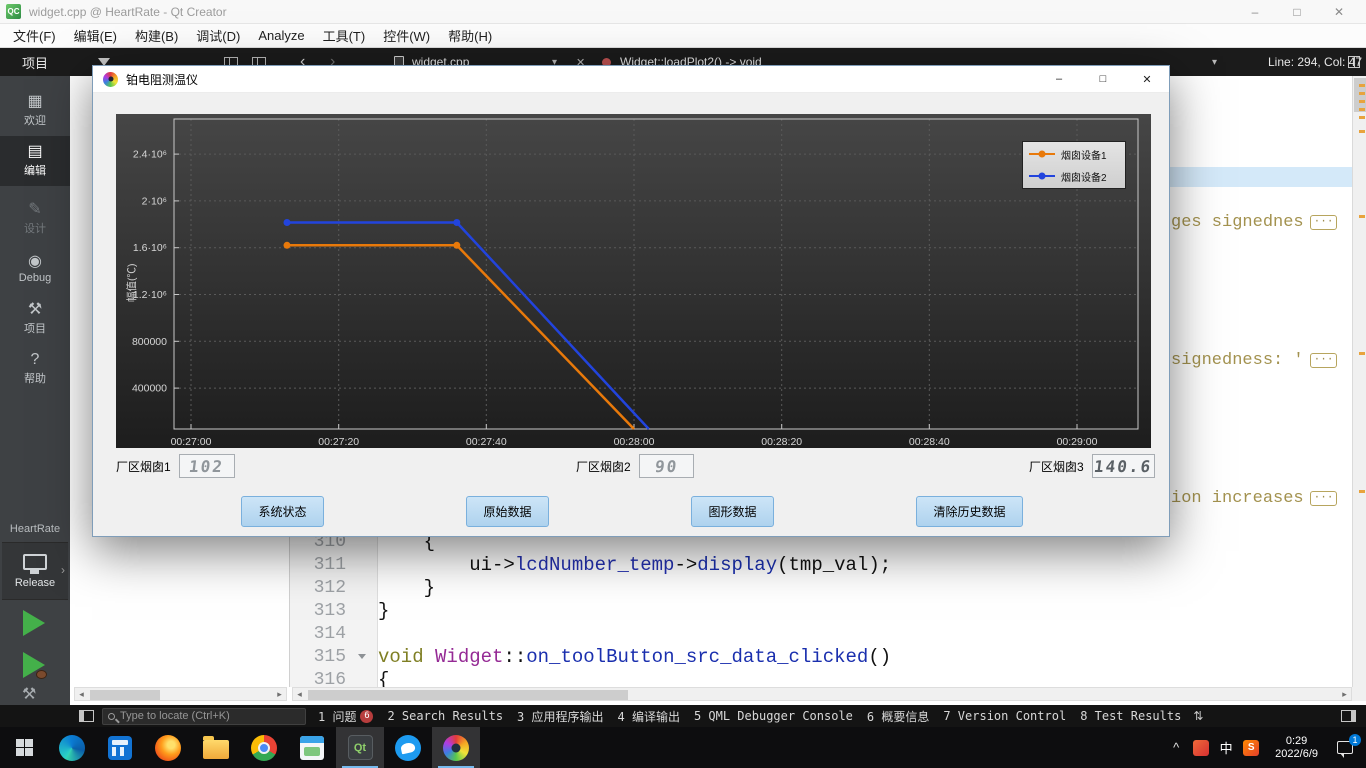 This screenshot has width=1366, height=768. What do you see at coordinates (821, 633) in the screenshot?
I see `code-line: 314` at bounding box center [821, 633].